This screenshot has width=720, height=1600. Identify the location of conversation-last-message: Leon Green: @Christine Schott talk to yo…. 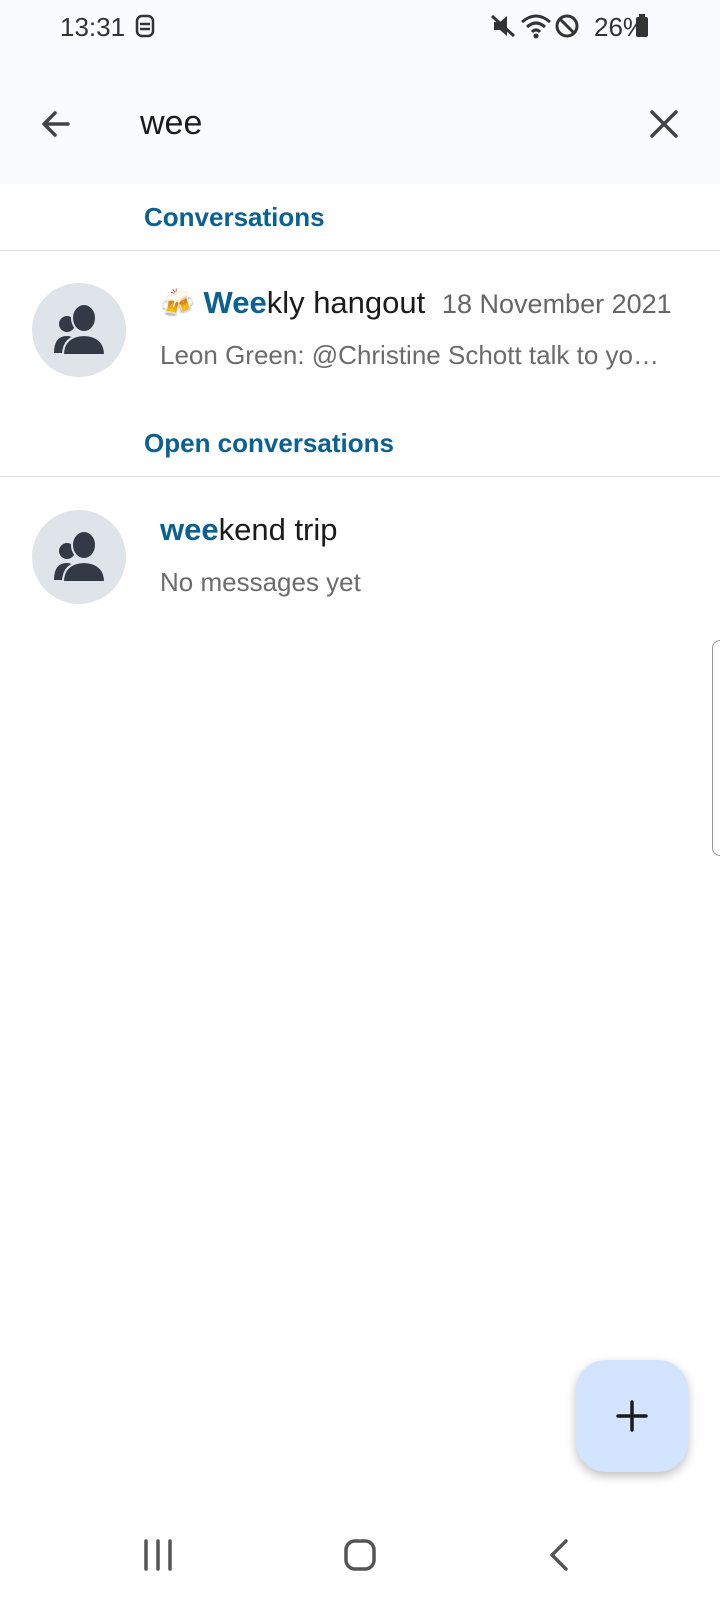
(409, 355).